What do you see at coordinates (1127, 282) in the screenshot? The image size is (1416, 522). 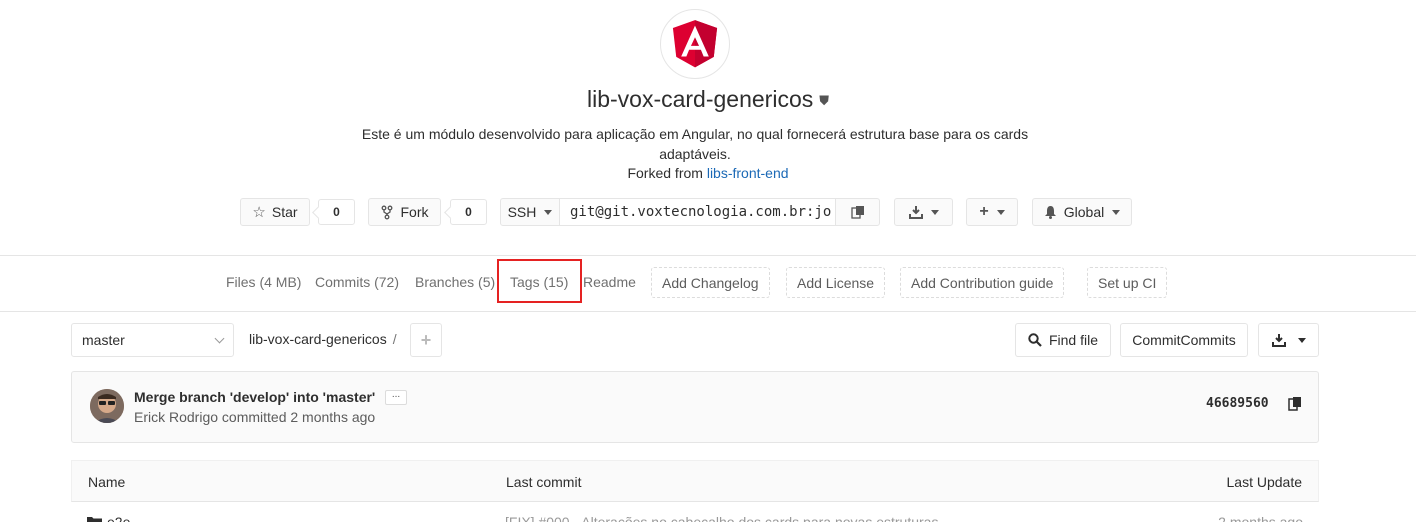 I see `setup-ci-button: Set up CI` at bounding box center [1127, 282].